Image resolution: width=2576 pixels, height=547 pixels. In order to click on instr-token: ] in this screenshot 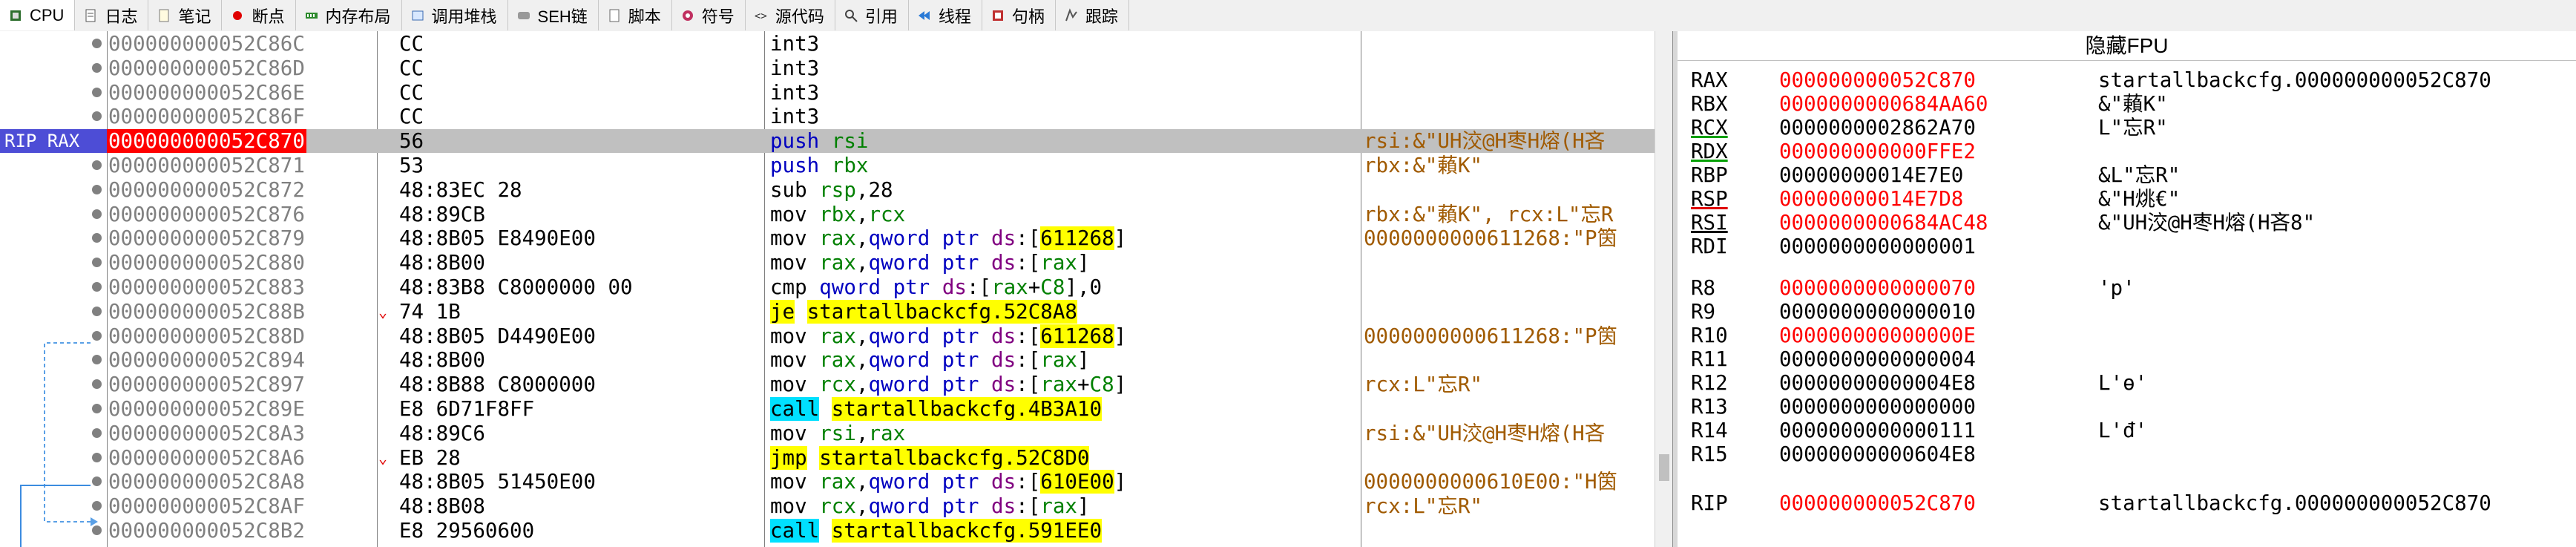, I will do `click(1083, 263)`.